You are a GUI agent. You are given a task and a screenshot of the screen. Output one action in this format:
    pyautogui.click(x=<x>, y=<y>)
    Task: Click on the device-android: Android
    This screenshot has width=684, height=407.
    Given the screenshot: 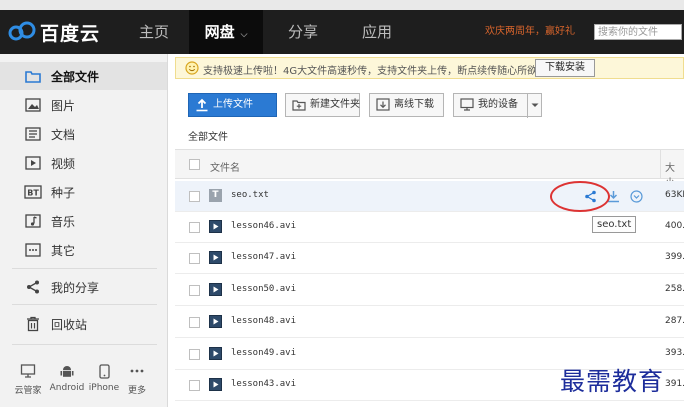 What is the action you would take?
    pyautogui.click(x=67, y=377)
    